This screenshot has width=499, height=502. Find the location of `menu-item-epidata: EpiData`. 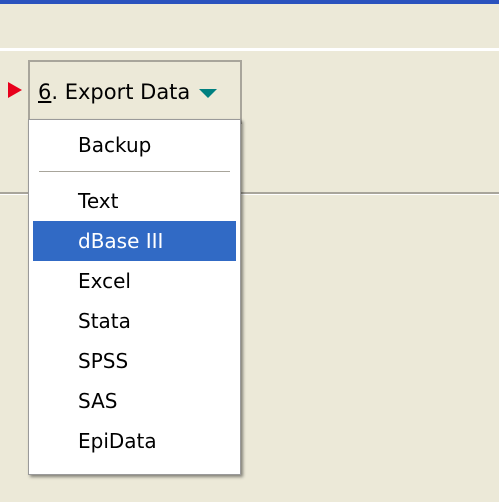

menu-item-epidata: EpiData is located at coordinates (134, 441).